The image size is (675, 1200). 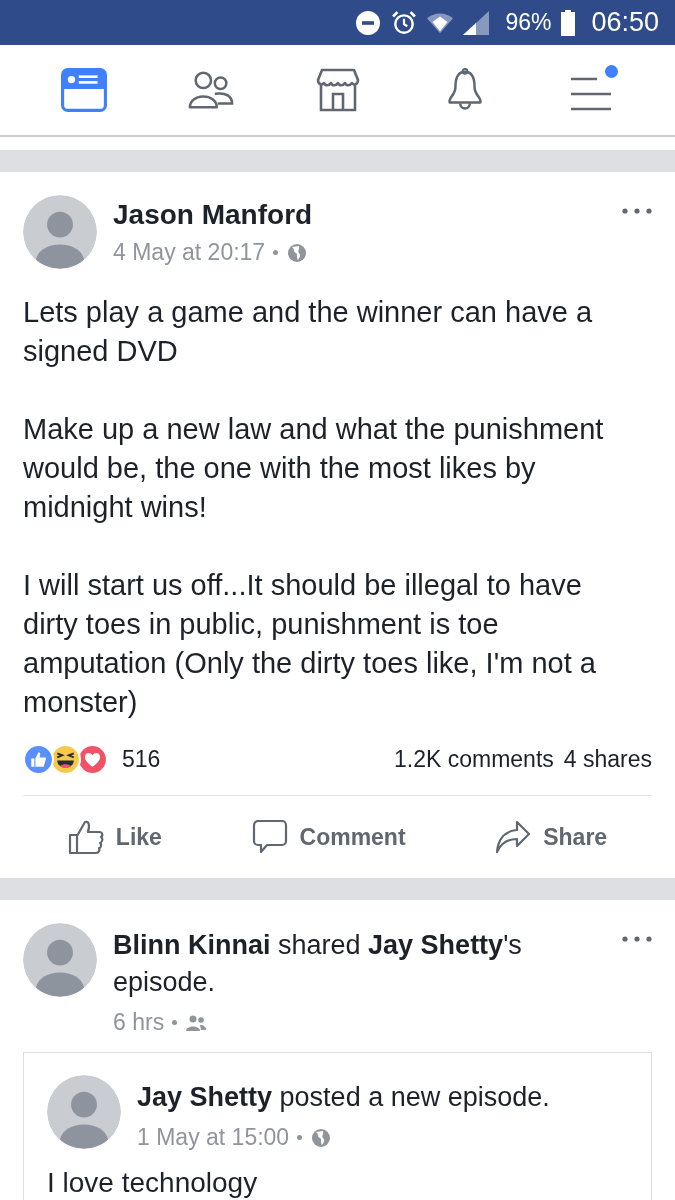 I want to click on shared-post-card: Jay Shetty posted a new episode. 1 May at 15:00 I love technology, so click(x=337, y=1126).